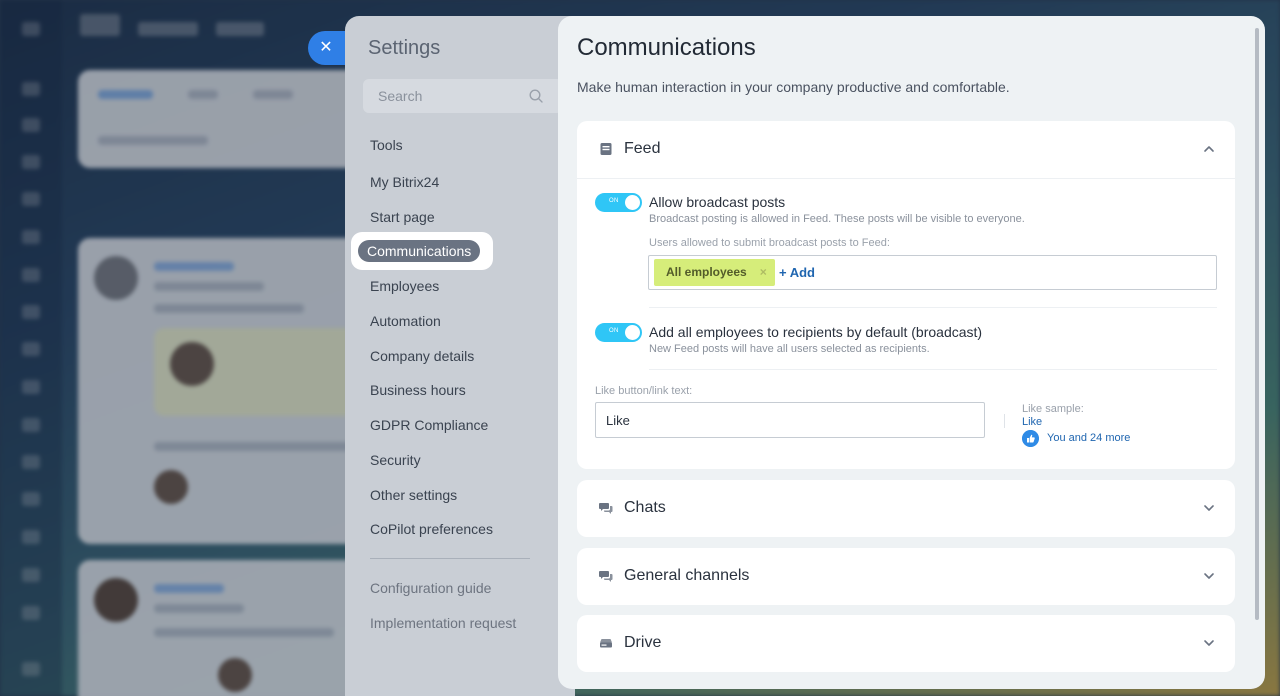 The width and height of the screenshot is (1280, 696). Describe the element at coordinates (429, 425) in the screenshot. I see `nav-item-gdpr-compliance: GDPR Compliance` at that location.